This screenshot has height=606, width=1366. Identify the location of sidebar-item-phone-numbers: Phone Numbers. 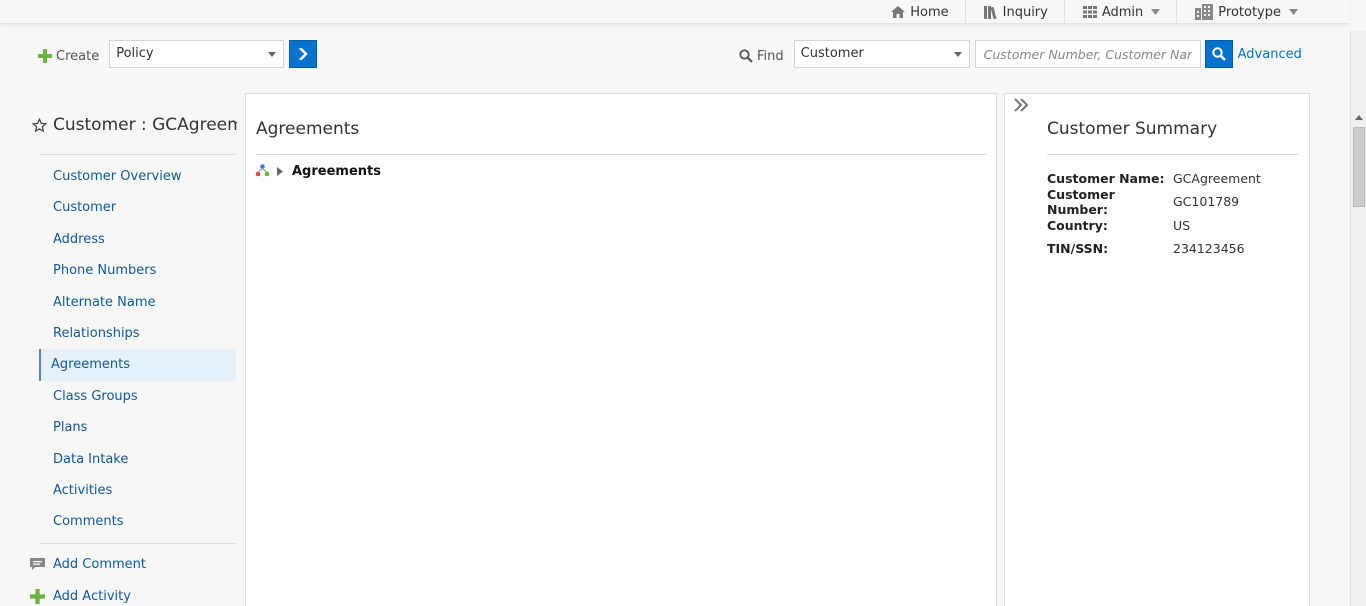
(137, 270).